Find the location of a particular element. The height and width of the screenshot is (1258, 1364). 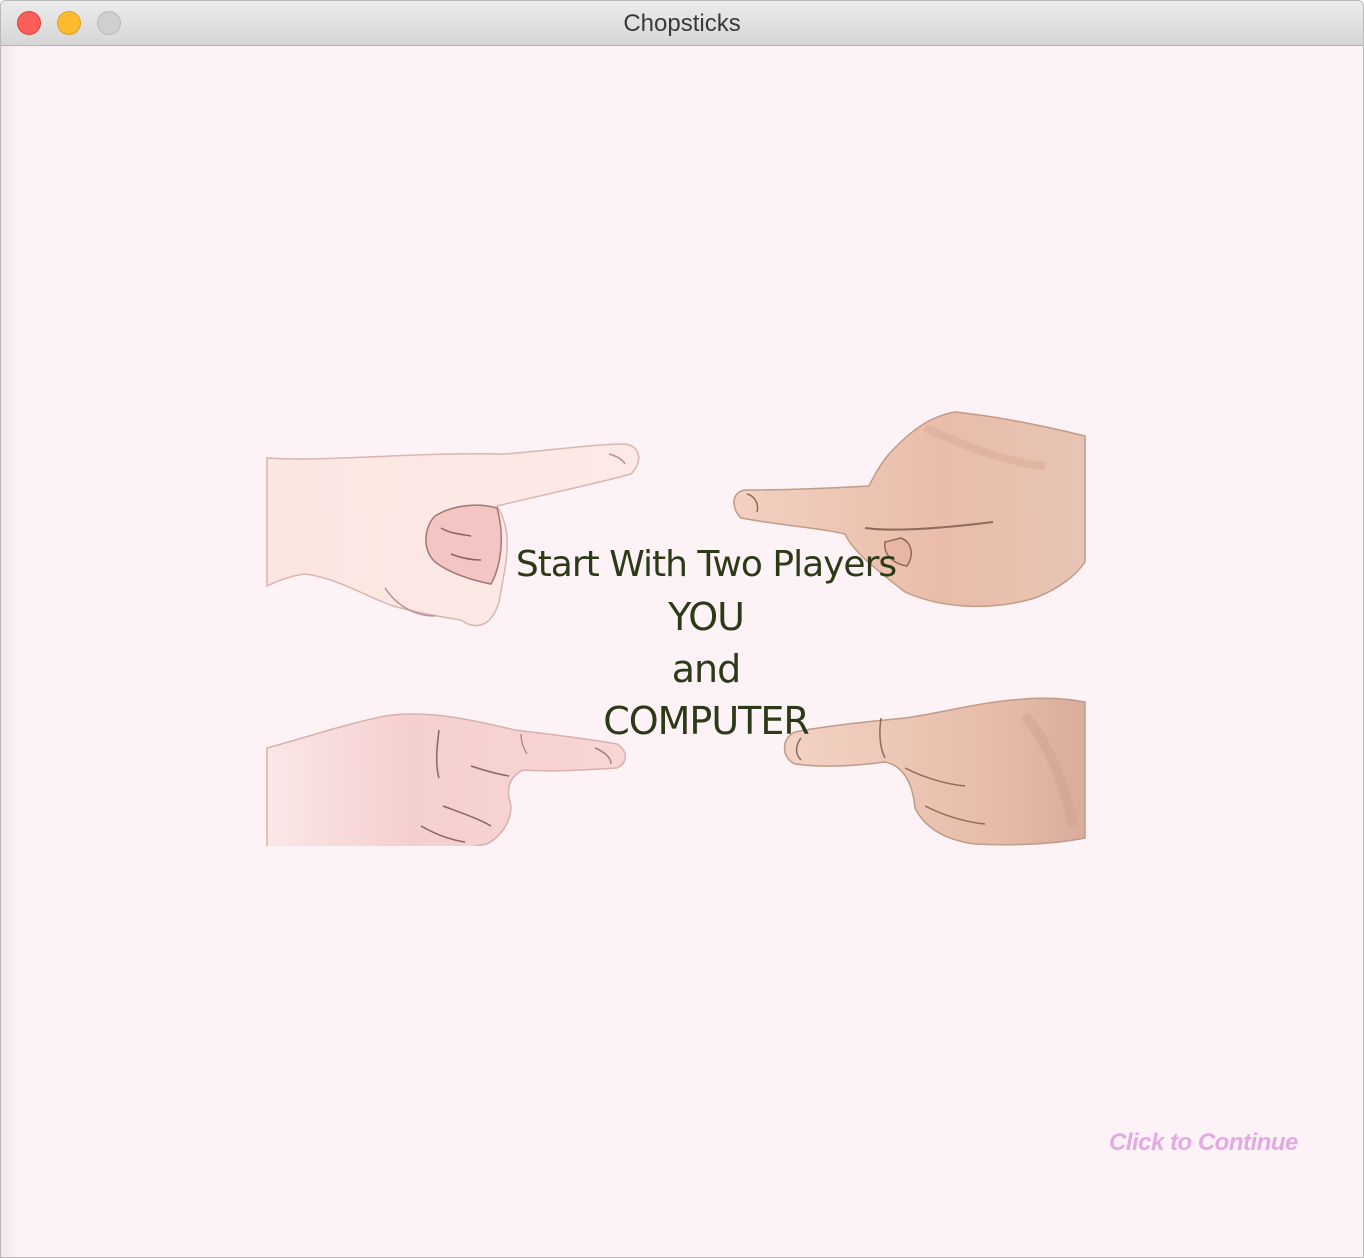

intro-heading: Start With Two Players is located at coordinates (706, 564).